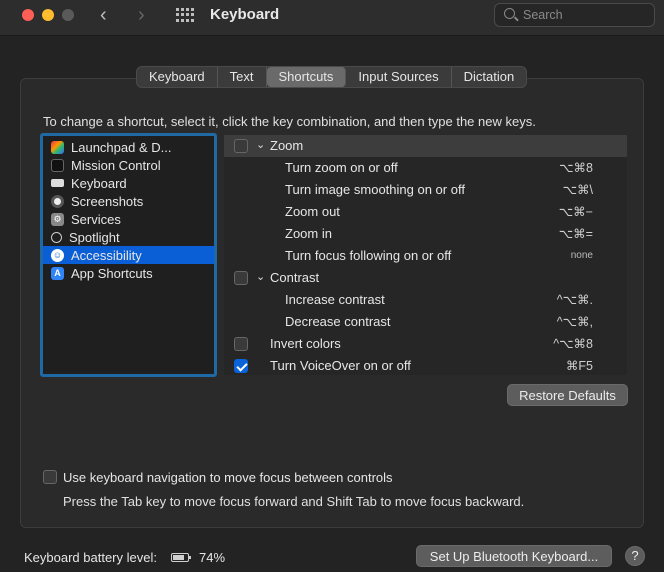  I want to click on shortcut-row: Zoom out ⌥⌘−, so click(425, 212).